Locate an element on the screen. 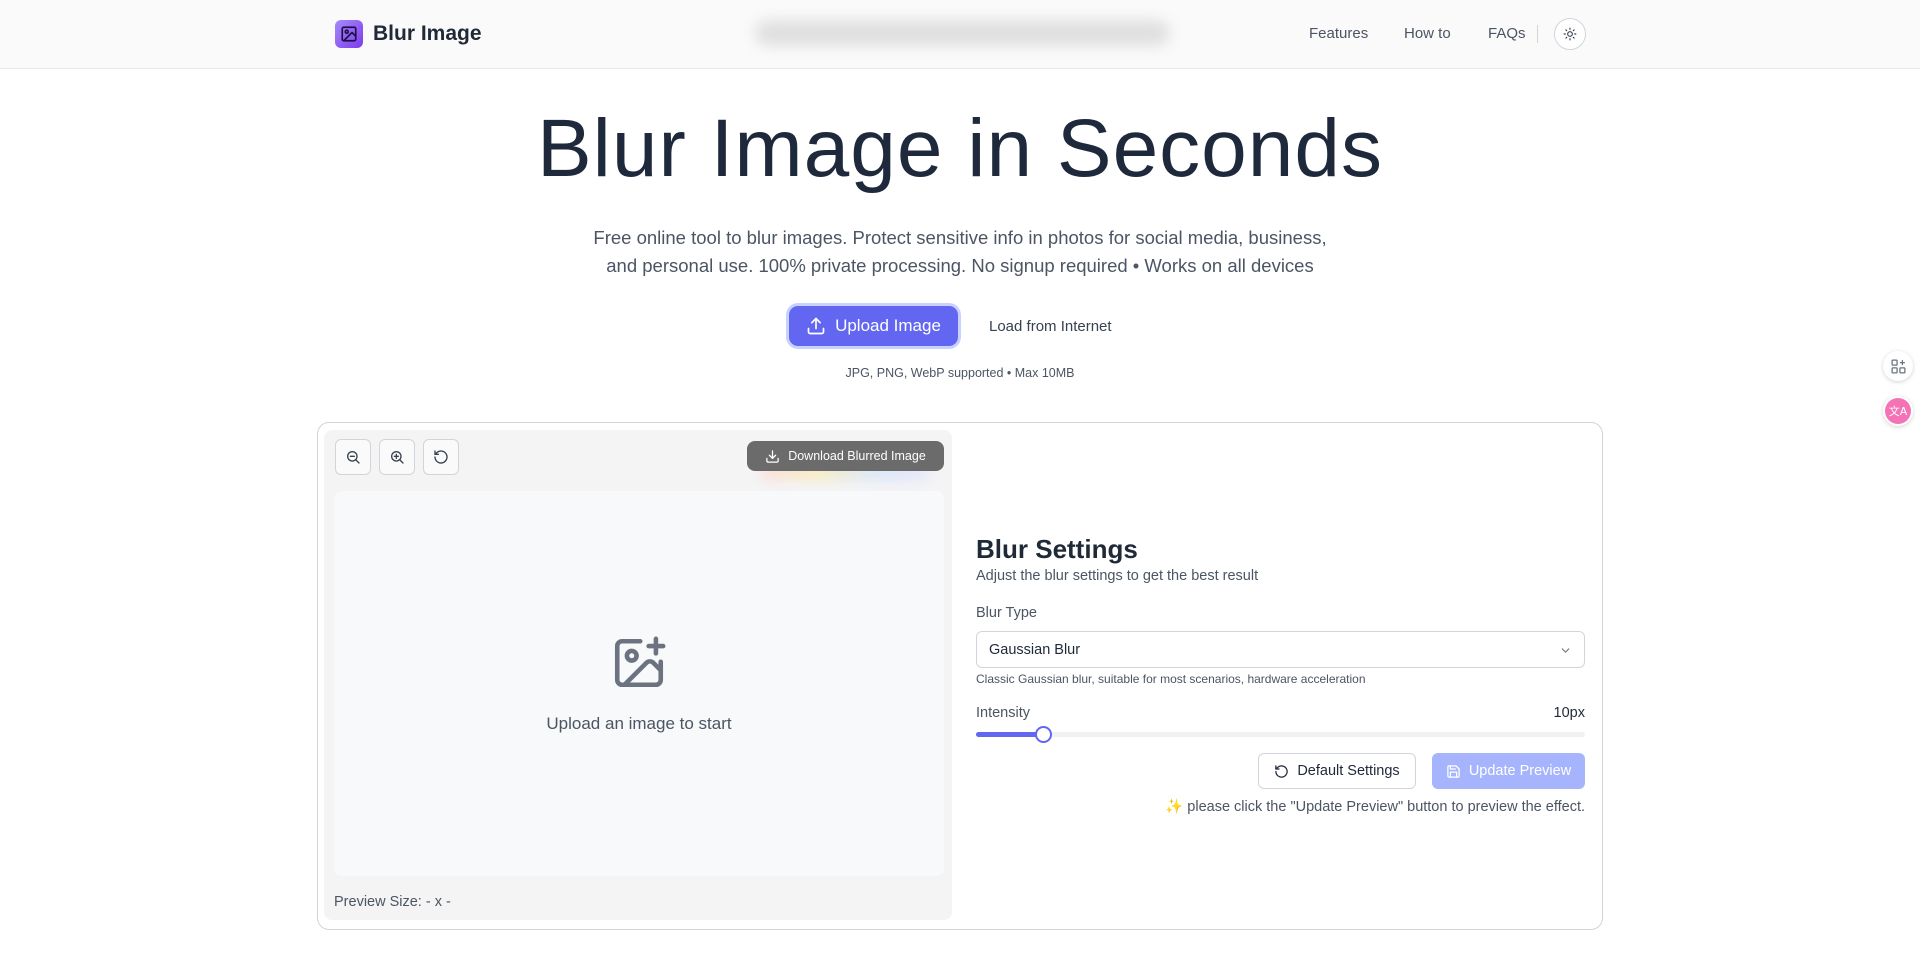 This screenshot has width=1920, height=966. upload-image-label: Upload Image is located at coordinates (888, 325).